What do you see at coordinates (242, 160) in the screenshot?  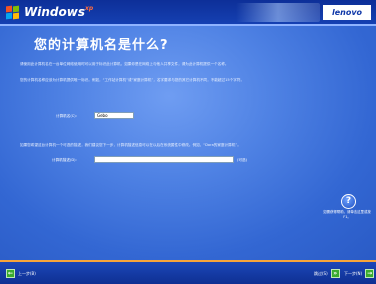 I see `optional-label: (可选)` at bounding box center [242, 160].